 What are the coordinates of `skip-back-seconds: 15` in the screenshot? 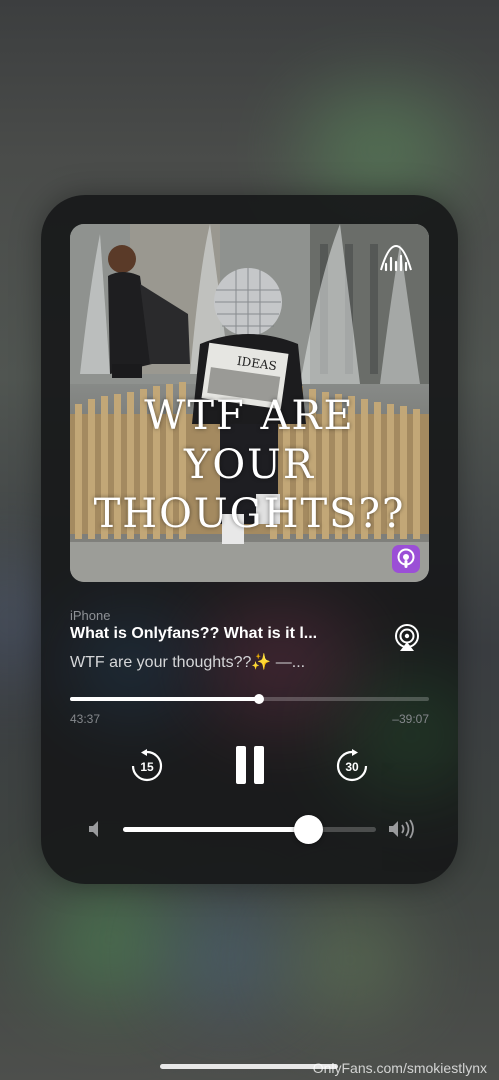 It's located at (147, 767).